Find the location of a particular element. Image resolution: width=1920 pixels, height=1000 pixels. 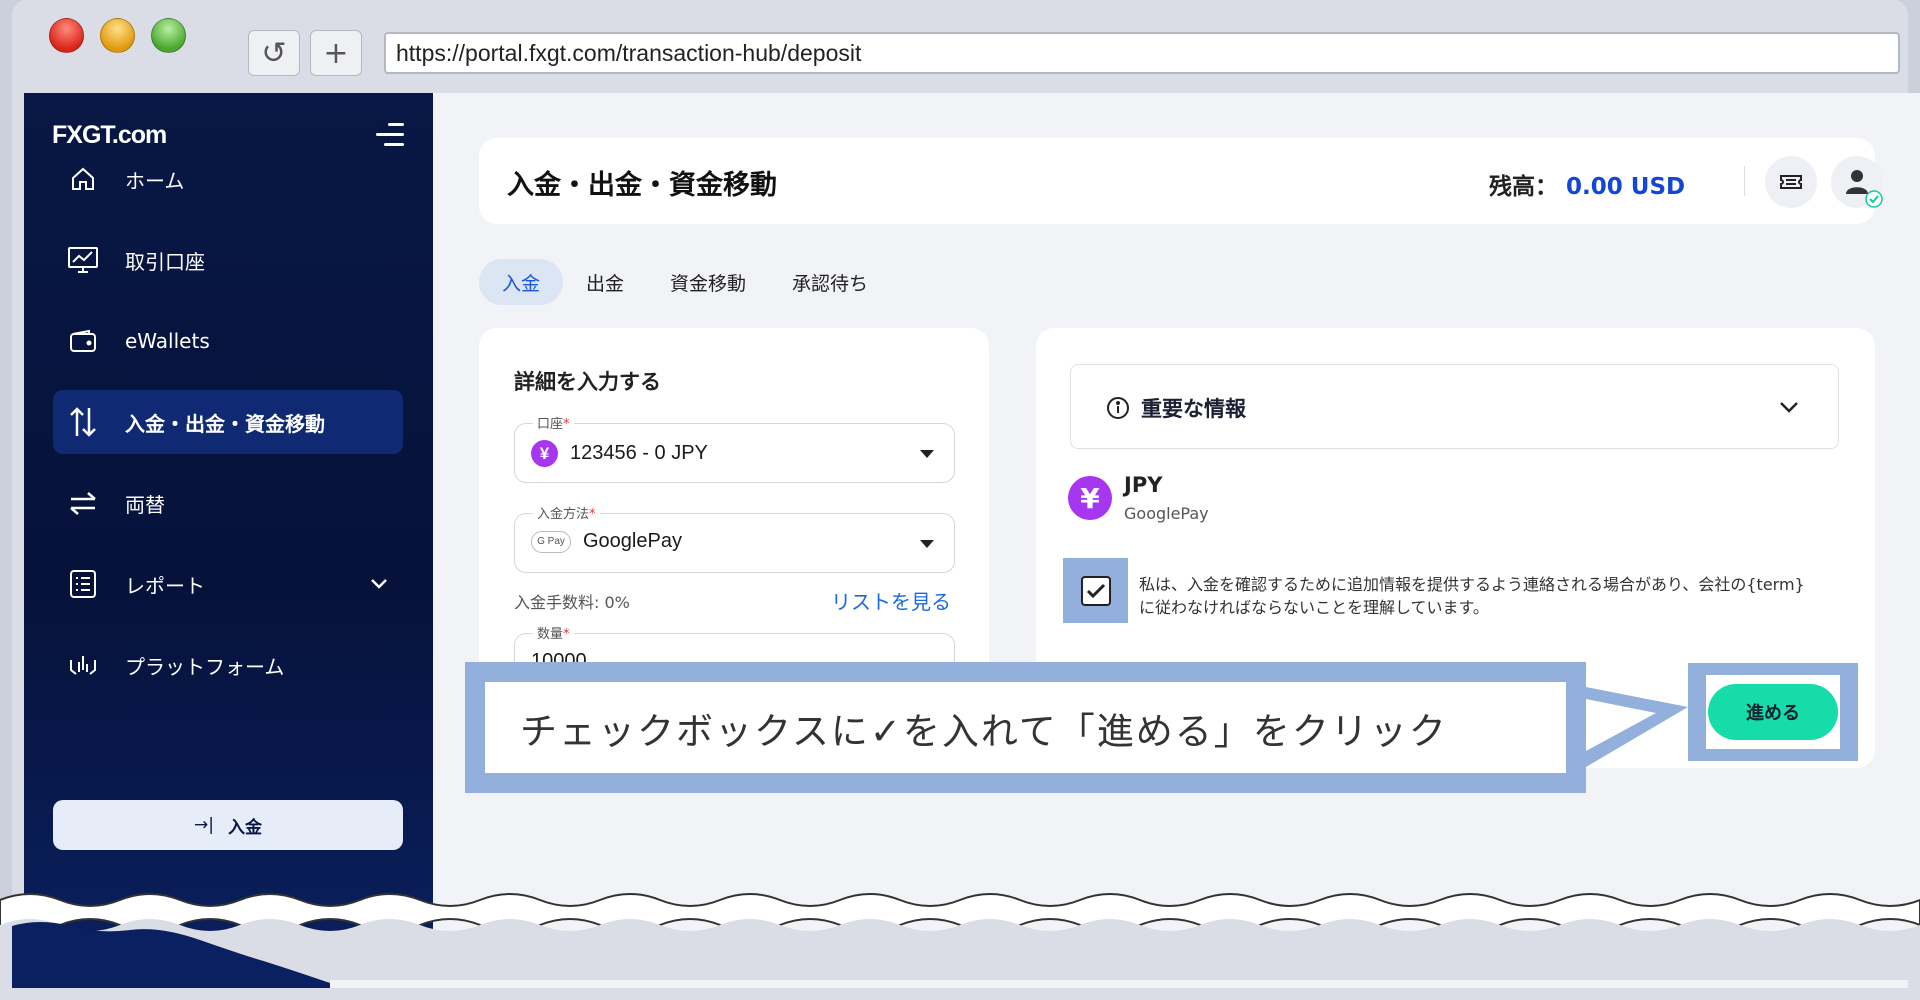

fxgt-logo: FXGT.com is located at coordinates (109, 135).